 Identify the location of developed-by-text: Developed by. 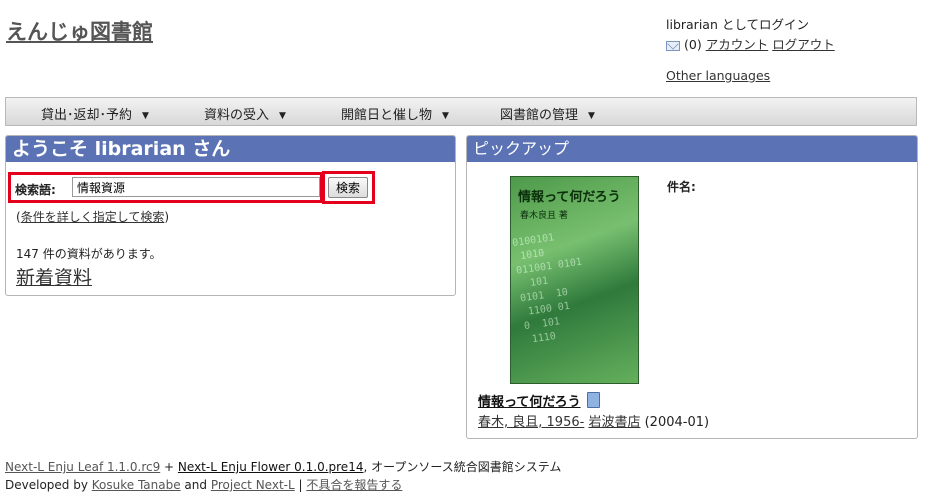
(48, 485).